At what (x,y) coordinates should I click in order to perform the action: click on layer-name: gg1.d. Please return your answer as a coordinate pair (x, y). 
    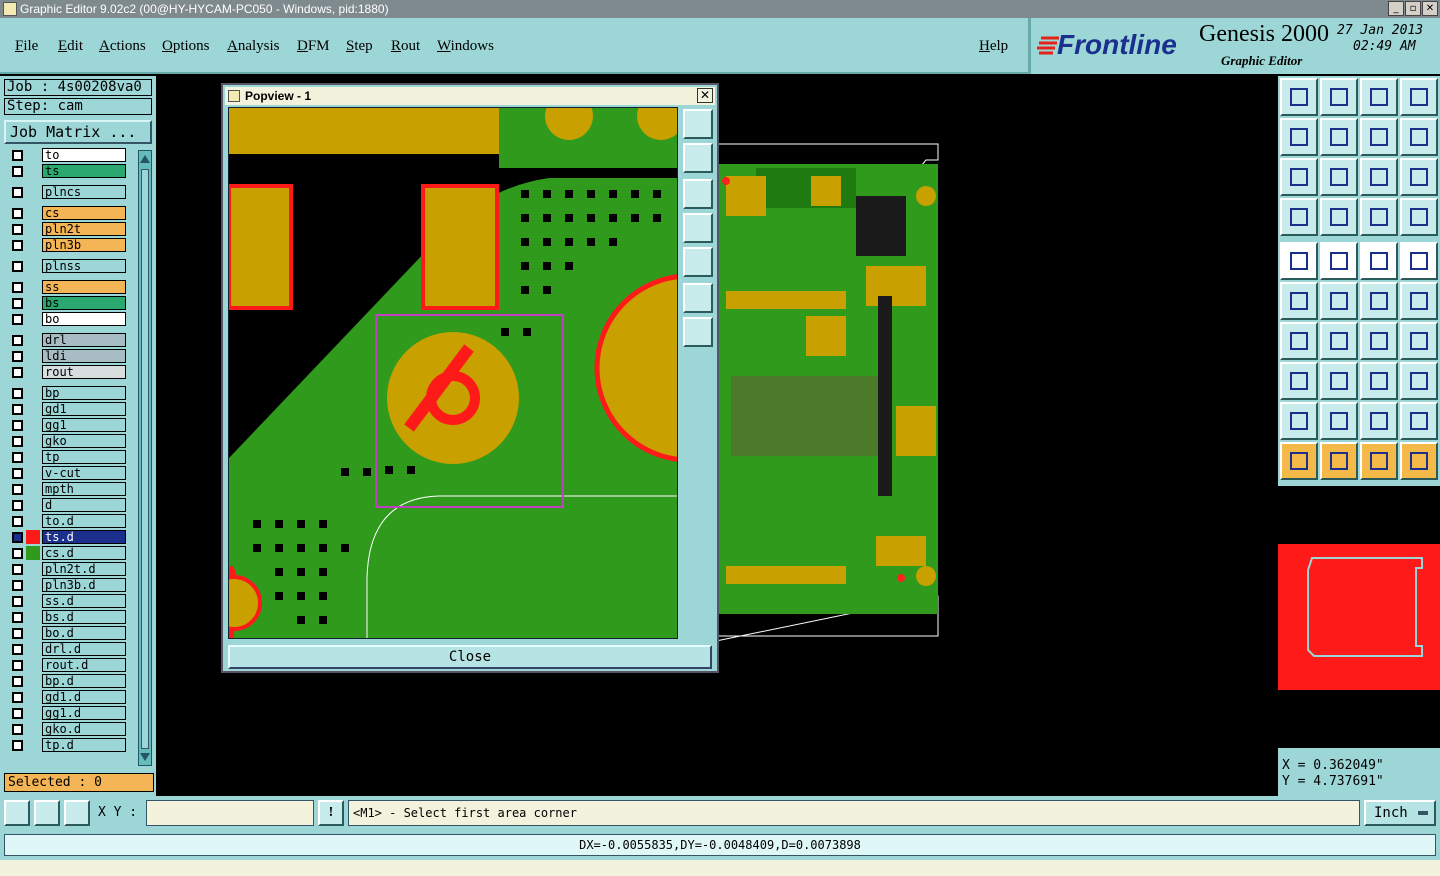
    Looking at the image, I should click on (84, 713).